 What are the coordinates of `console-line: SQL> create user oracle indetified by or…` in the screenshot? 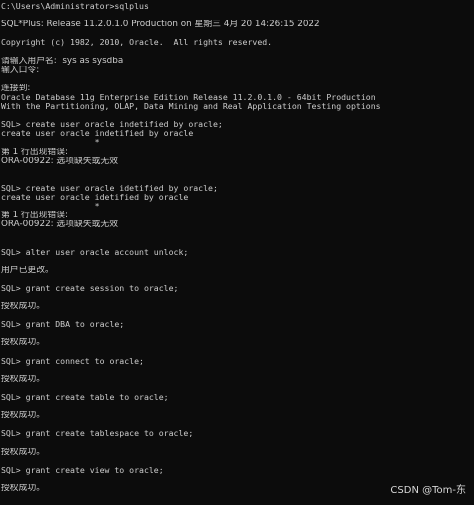 It's located at (112, 125).